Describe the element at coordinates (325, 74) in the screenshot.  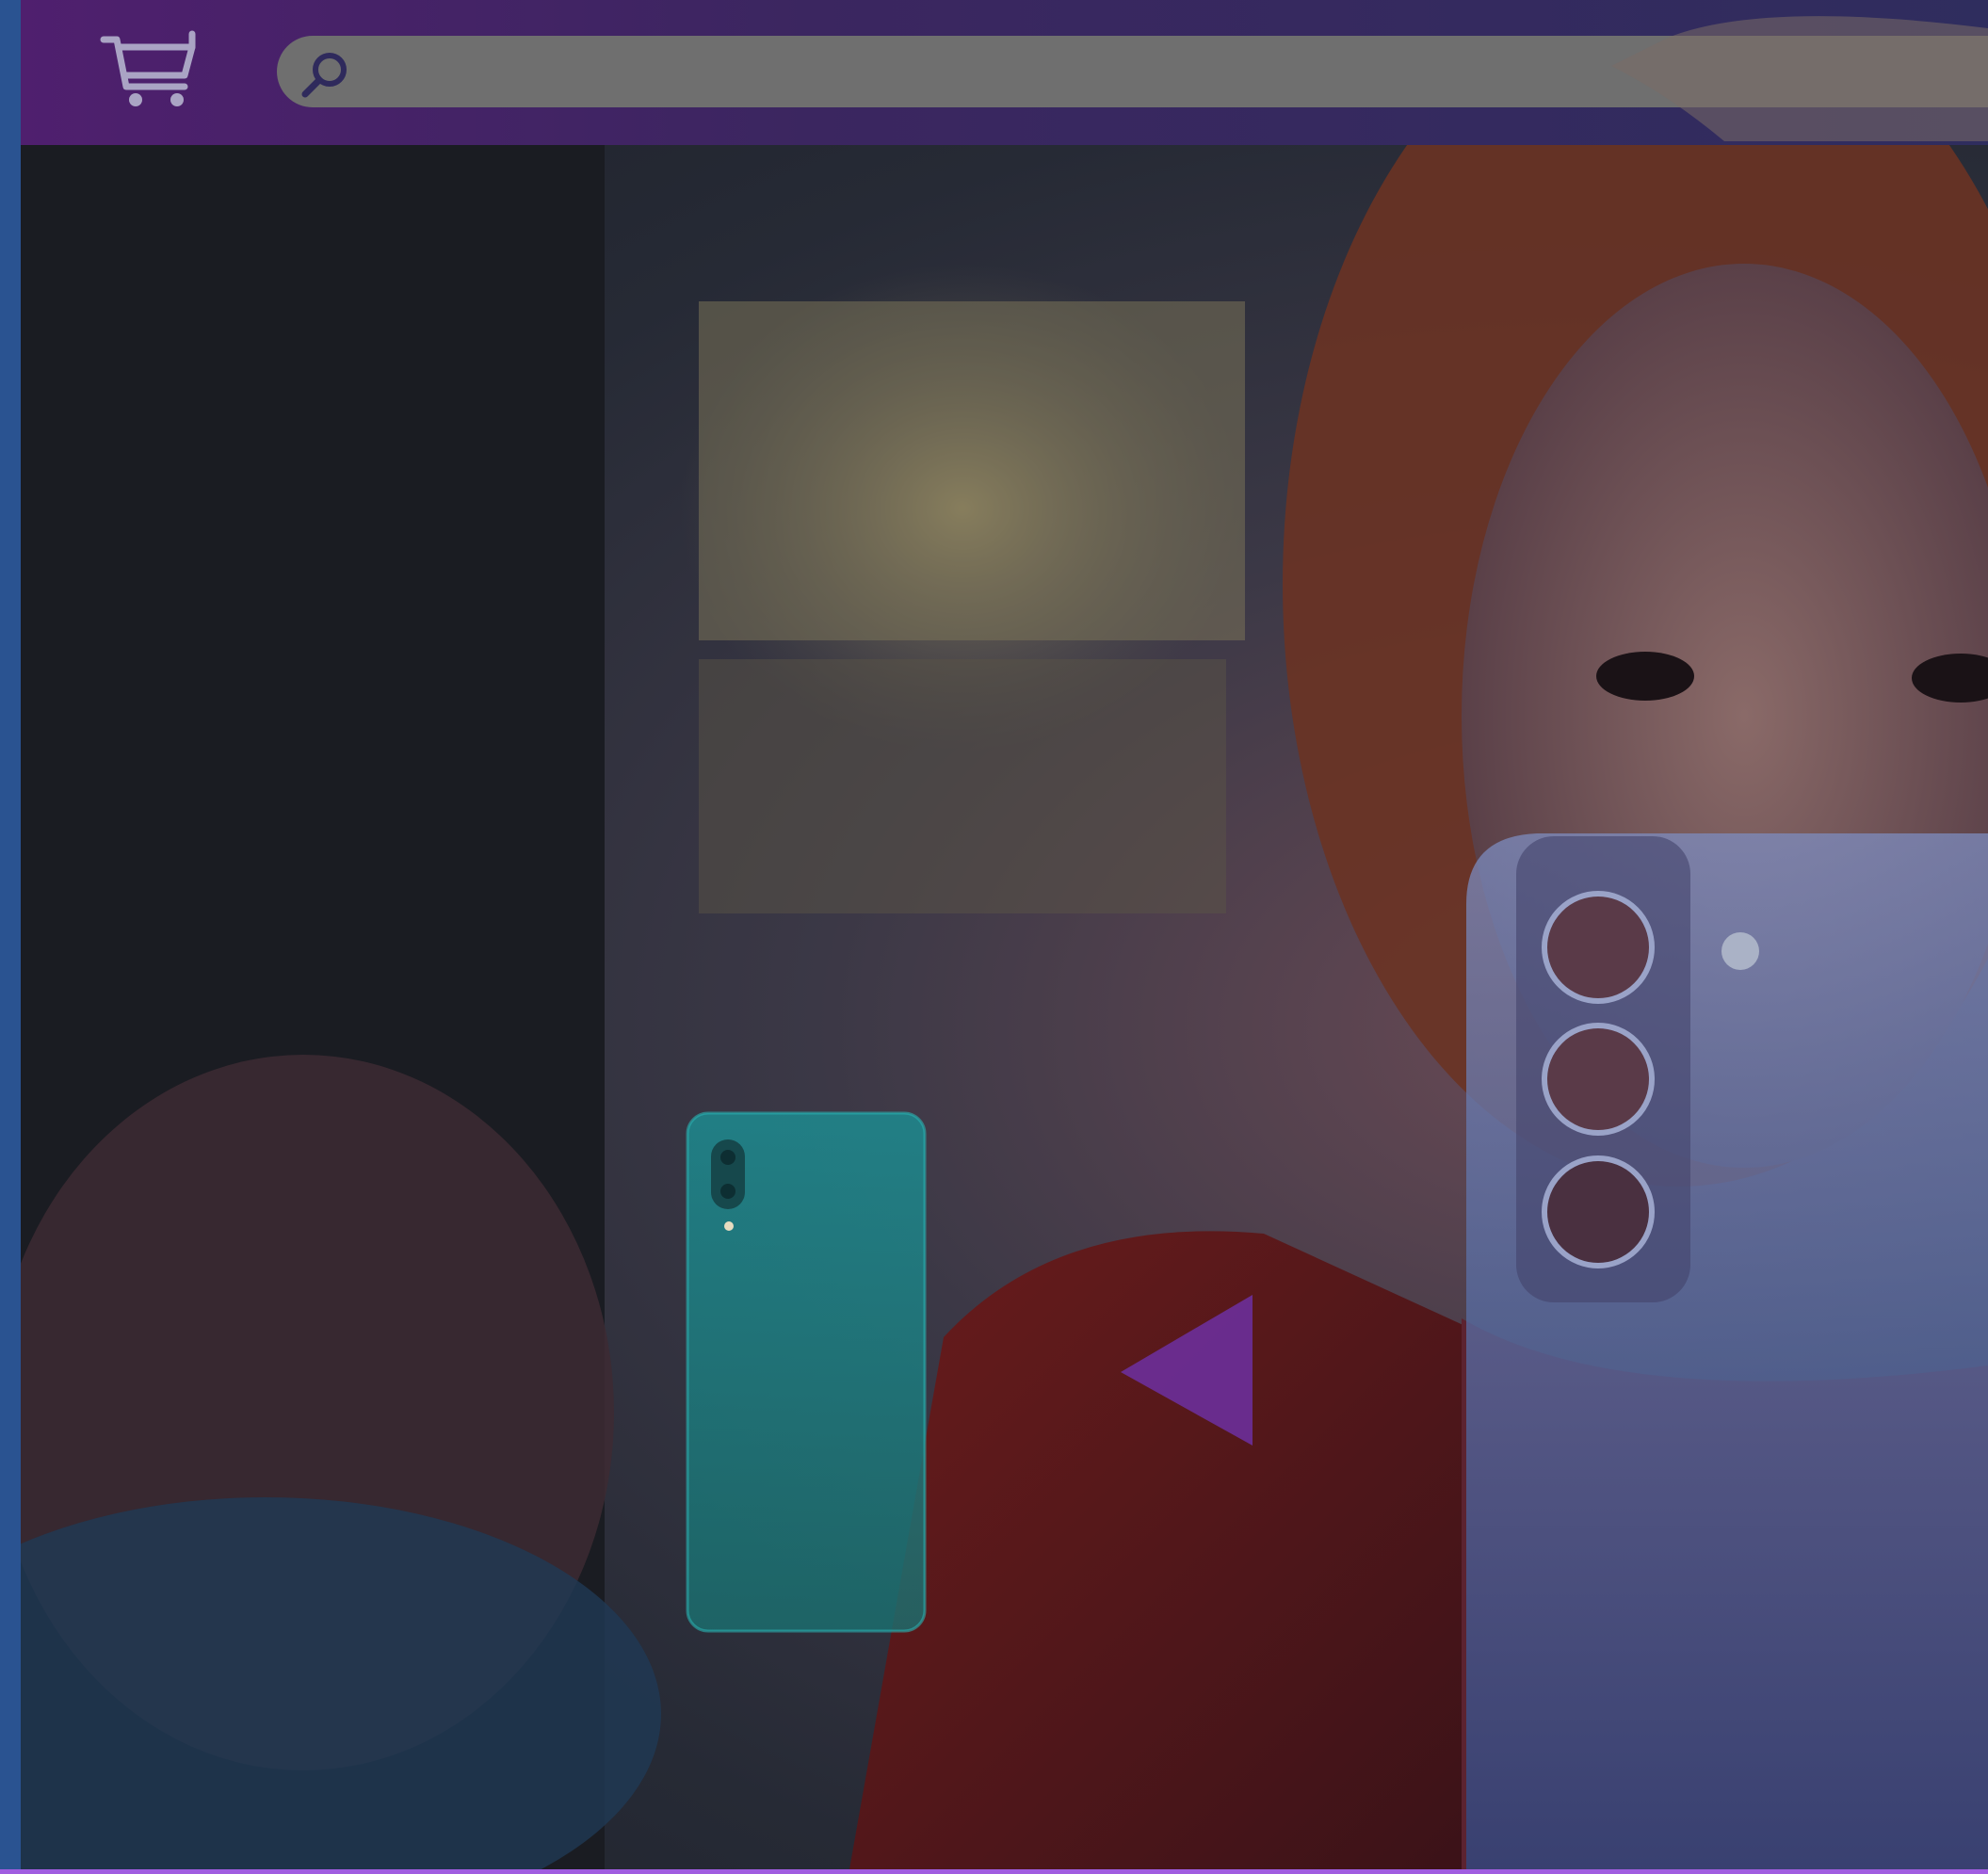
I see `search-icon` at that location.